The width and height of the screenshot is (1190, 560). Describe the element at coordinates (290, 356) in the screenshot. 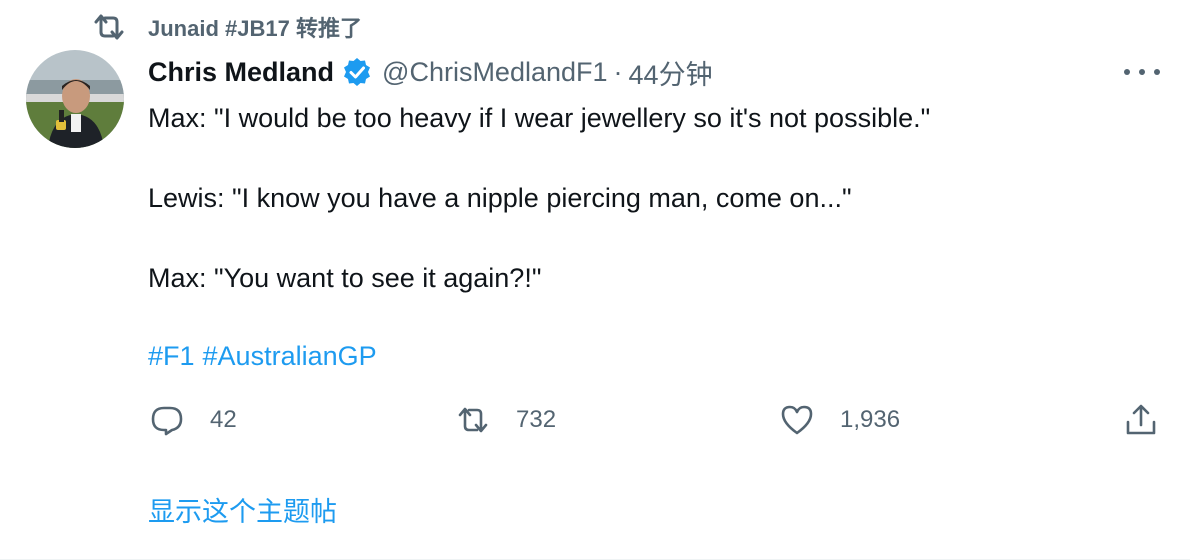

I see `hashtag-link: #AustralianGP` at that location.